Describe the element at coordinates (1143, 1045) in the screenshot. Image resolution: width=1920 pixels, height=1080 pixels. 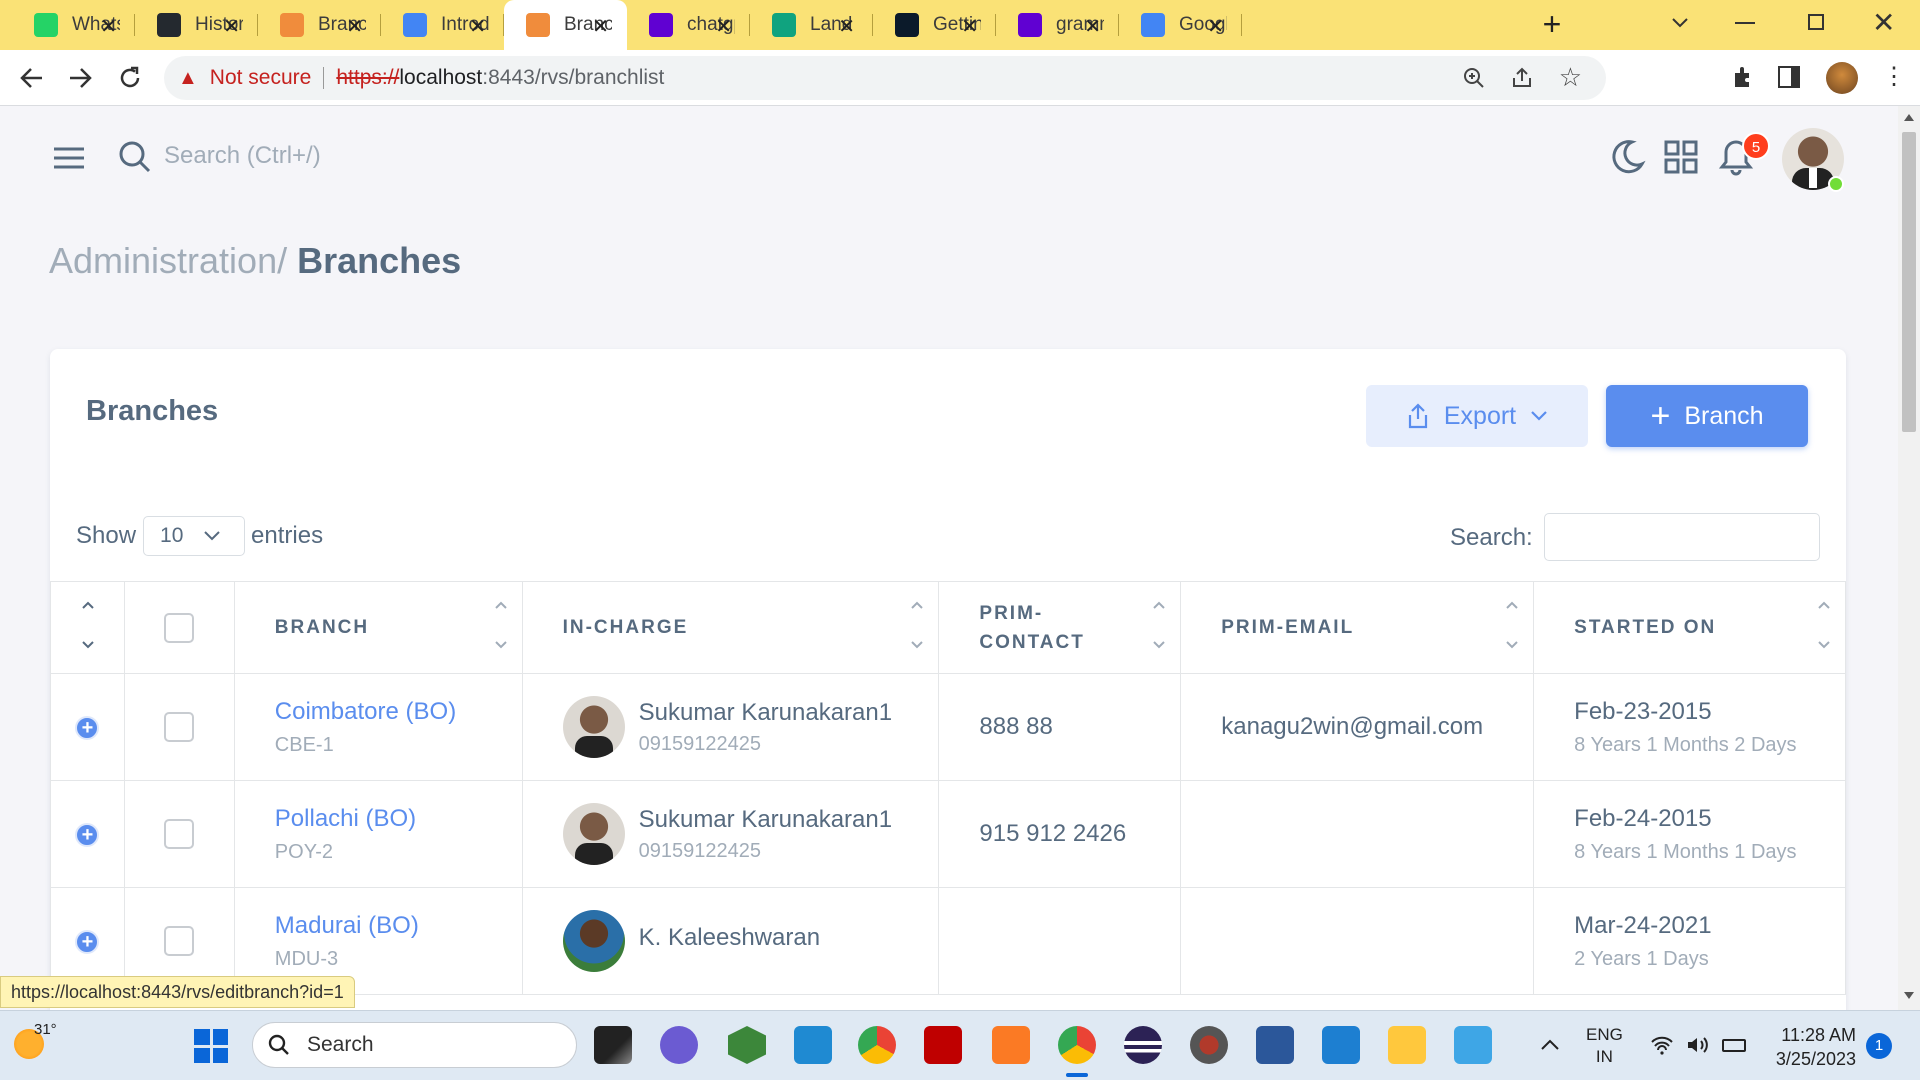
I see `eclipse-icon` at that location.